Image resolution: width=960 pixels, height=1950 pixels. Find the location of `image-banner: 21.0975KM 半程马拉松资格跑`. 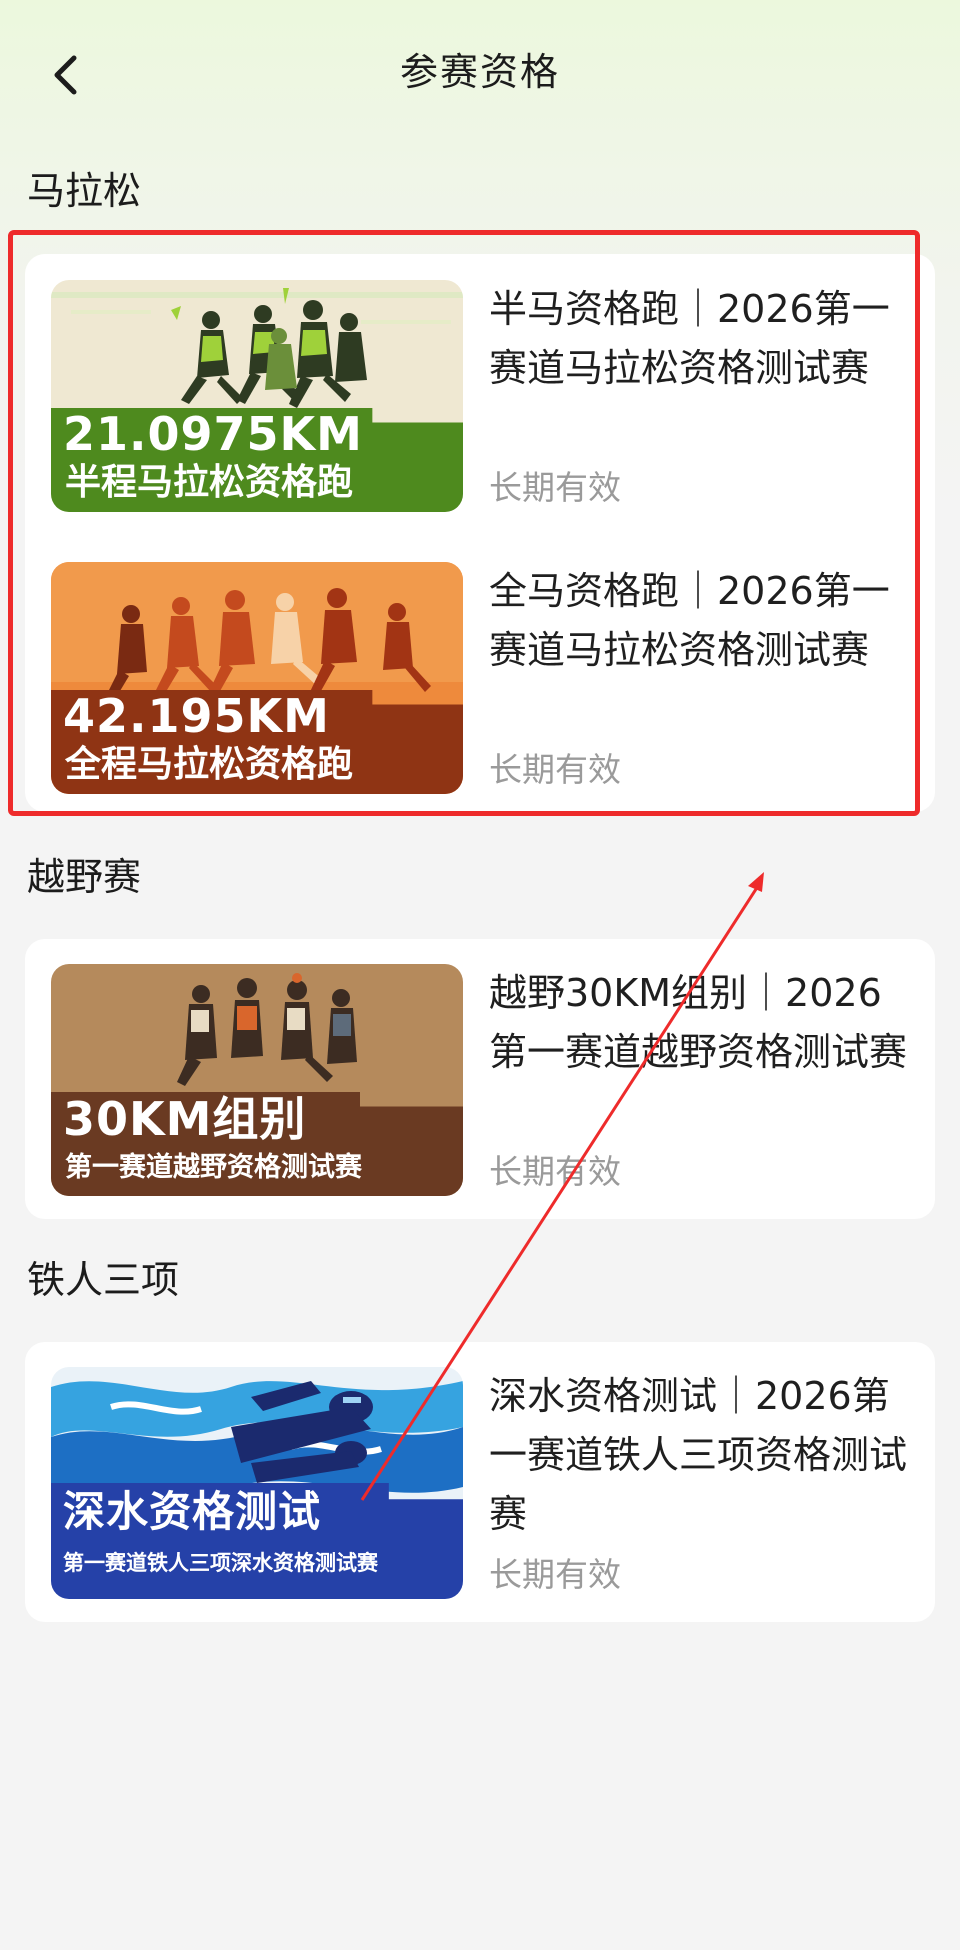

image-banner: 21.0975KM 半程马拉松资格跑 is located at coordinates (257, 460).